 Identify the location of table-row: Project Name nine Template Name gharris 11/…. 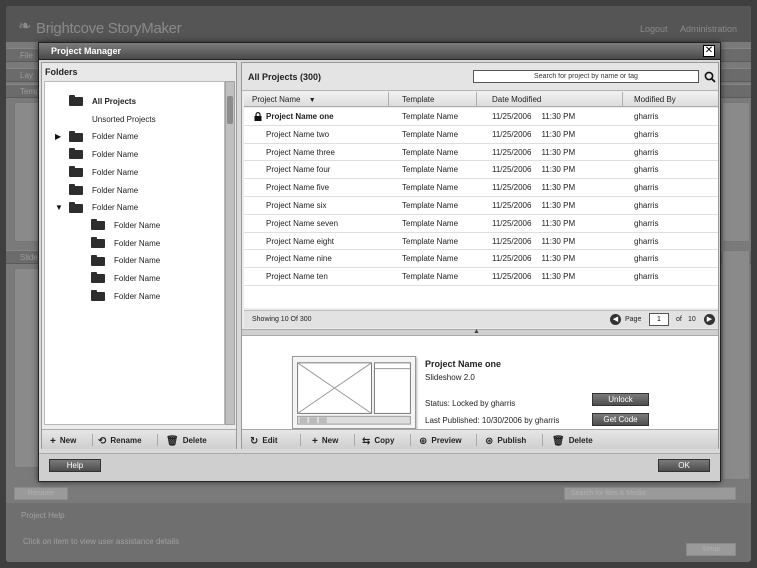
(481, 259).